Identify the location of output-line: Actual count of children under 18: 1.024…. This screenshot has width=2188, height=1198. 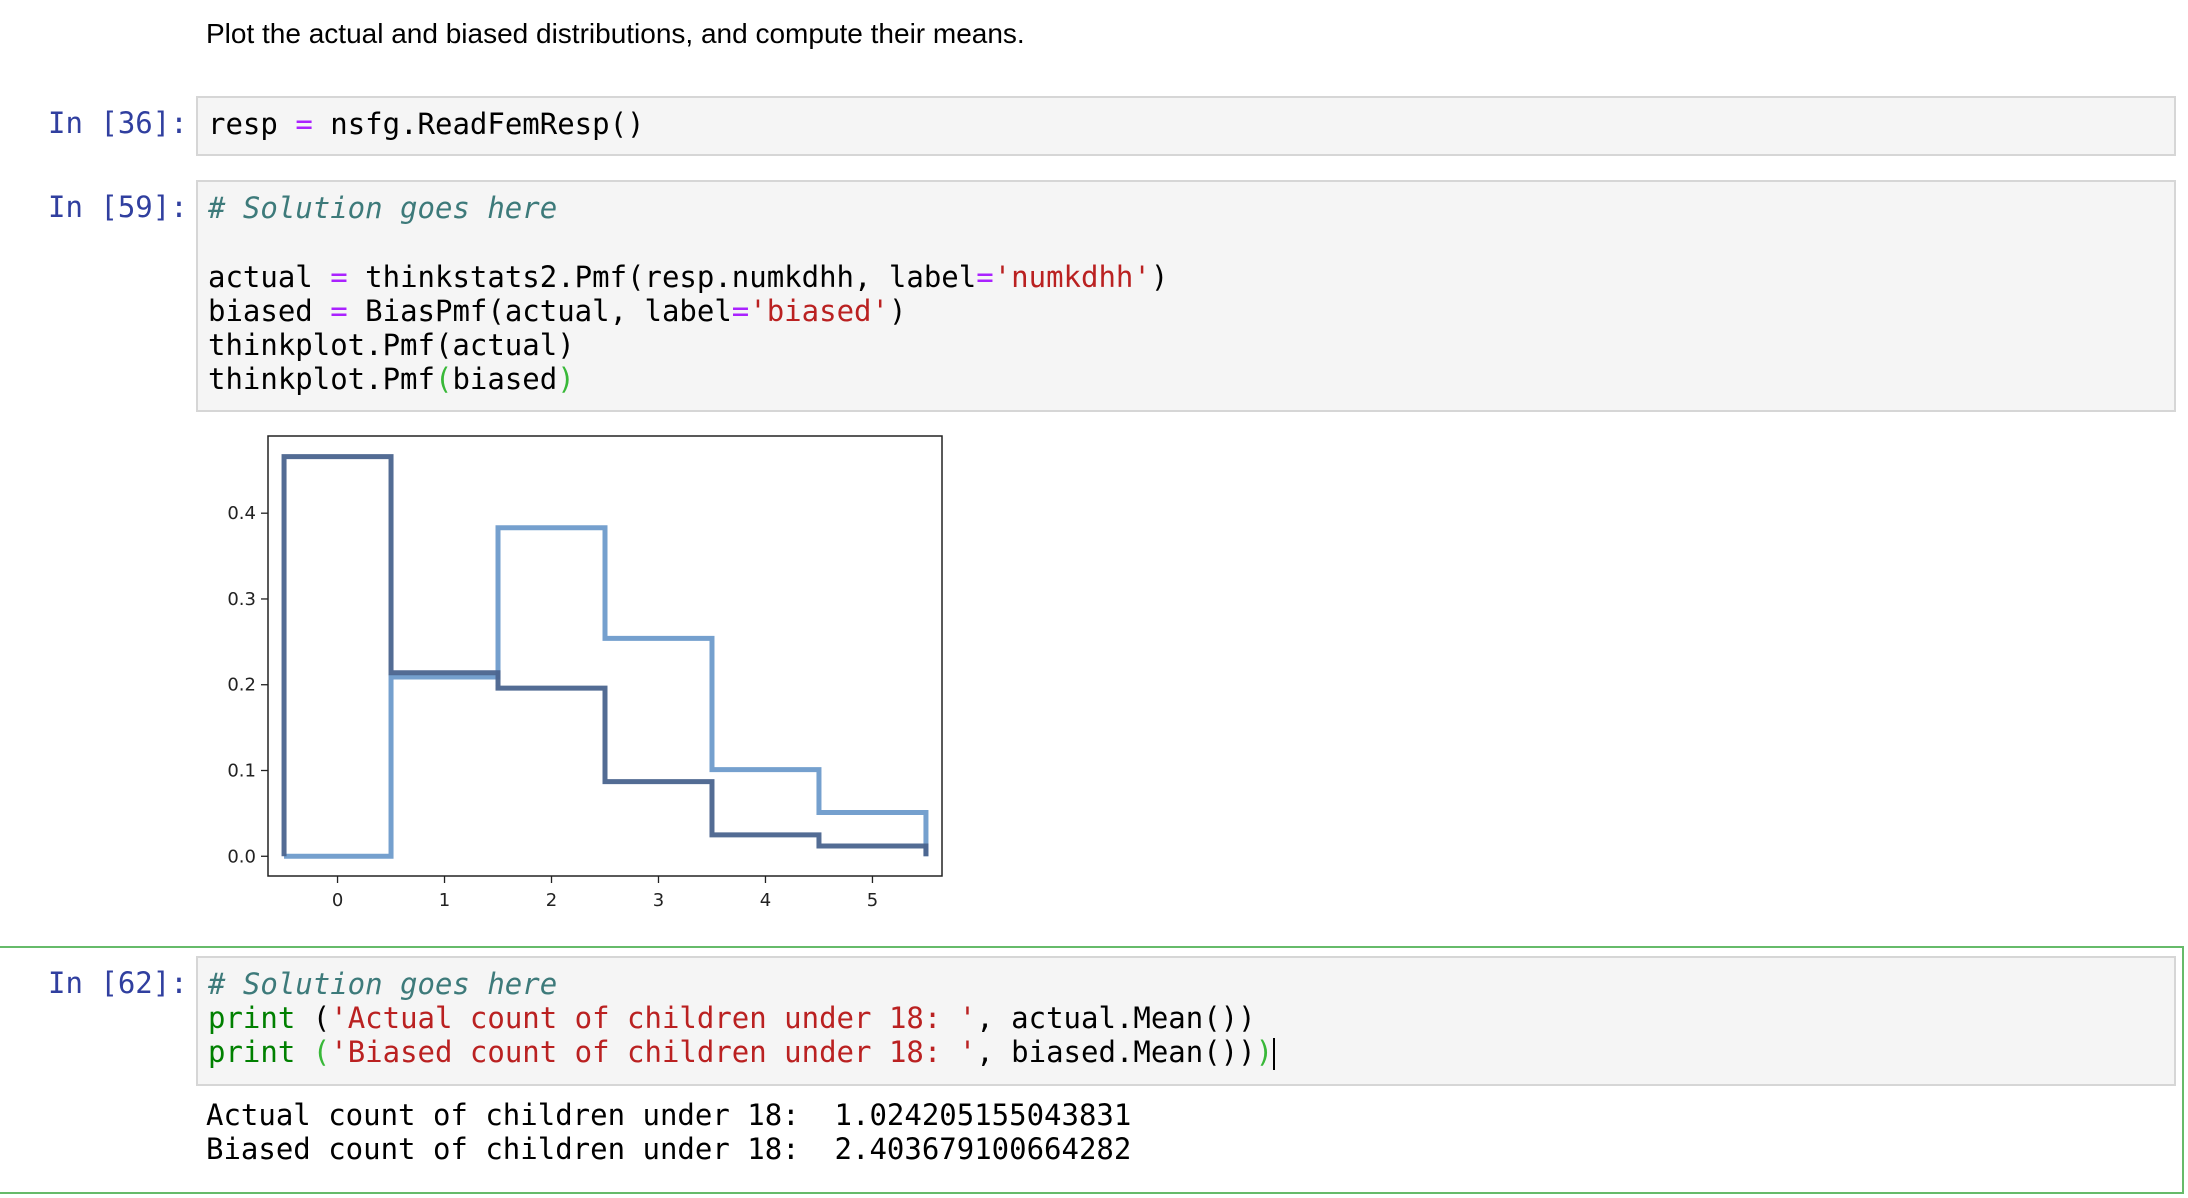
(669, 1115).